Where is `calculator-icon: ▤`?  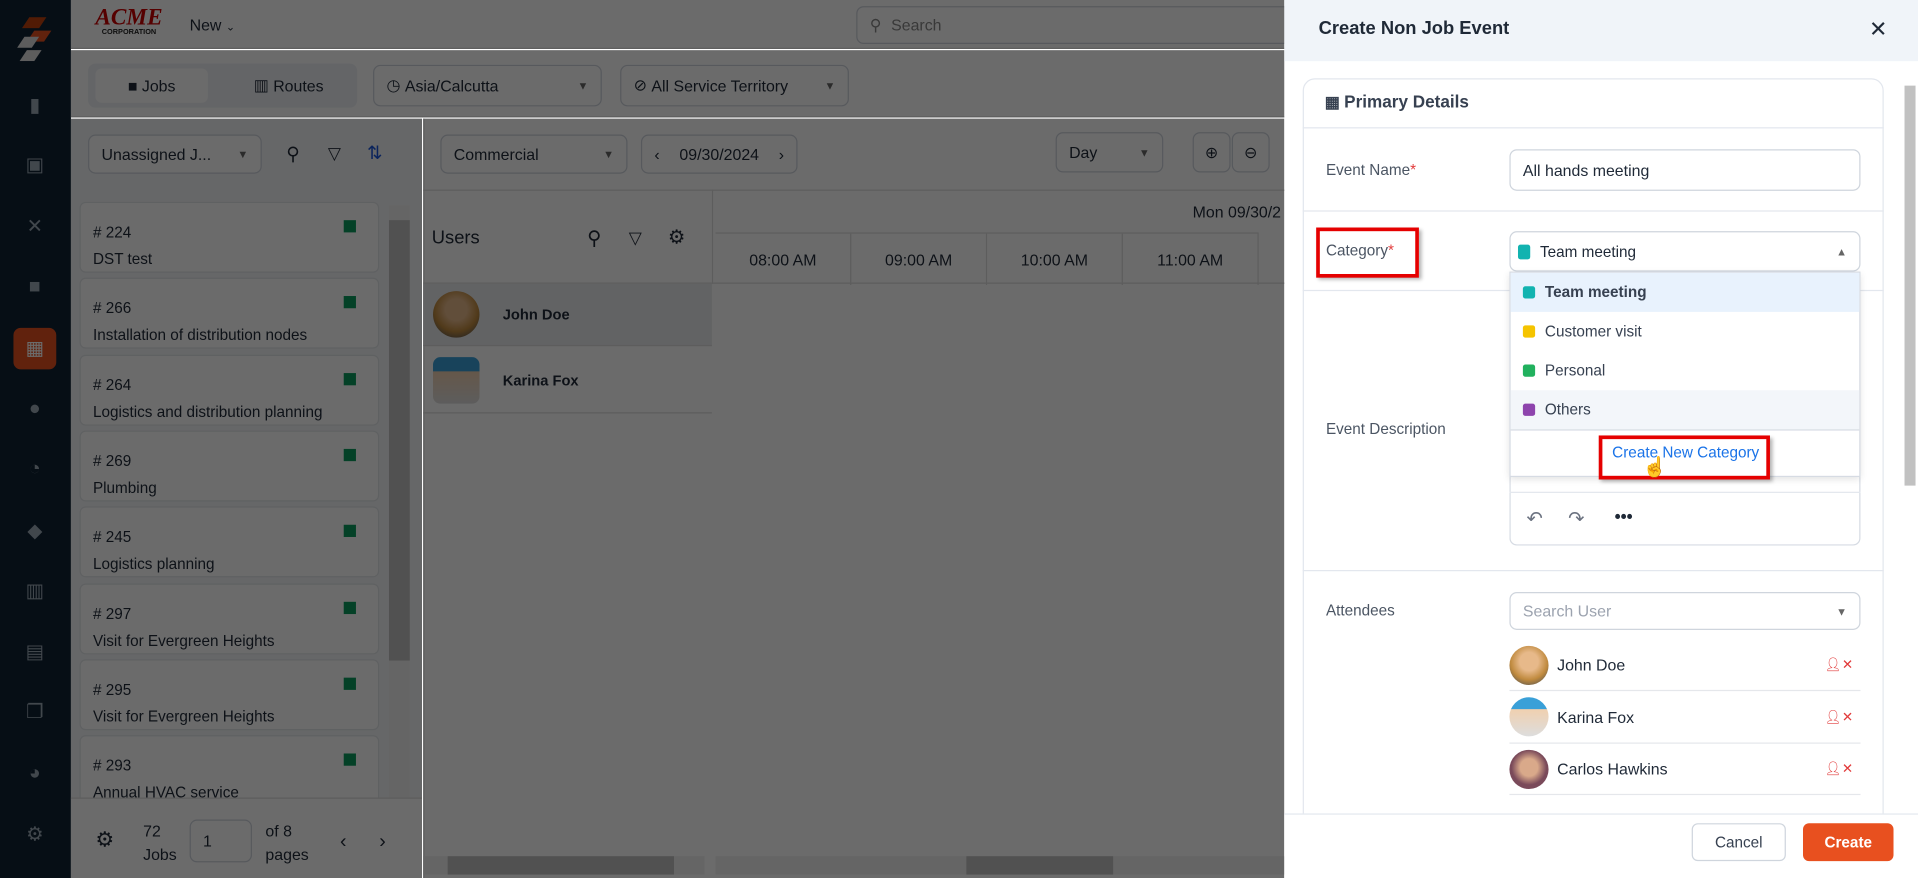
calculator-icon: ▤ is located at coordinates (34, 652).